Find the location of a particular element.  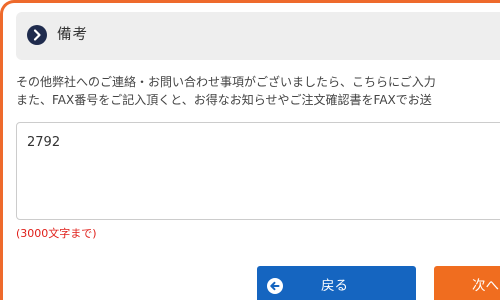

description-line-2: また、FAX番号をご記入頂くと、お得なお知らせやご注文確認書をFAXでお送 is located at coordinates (224, 100).